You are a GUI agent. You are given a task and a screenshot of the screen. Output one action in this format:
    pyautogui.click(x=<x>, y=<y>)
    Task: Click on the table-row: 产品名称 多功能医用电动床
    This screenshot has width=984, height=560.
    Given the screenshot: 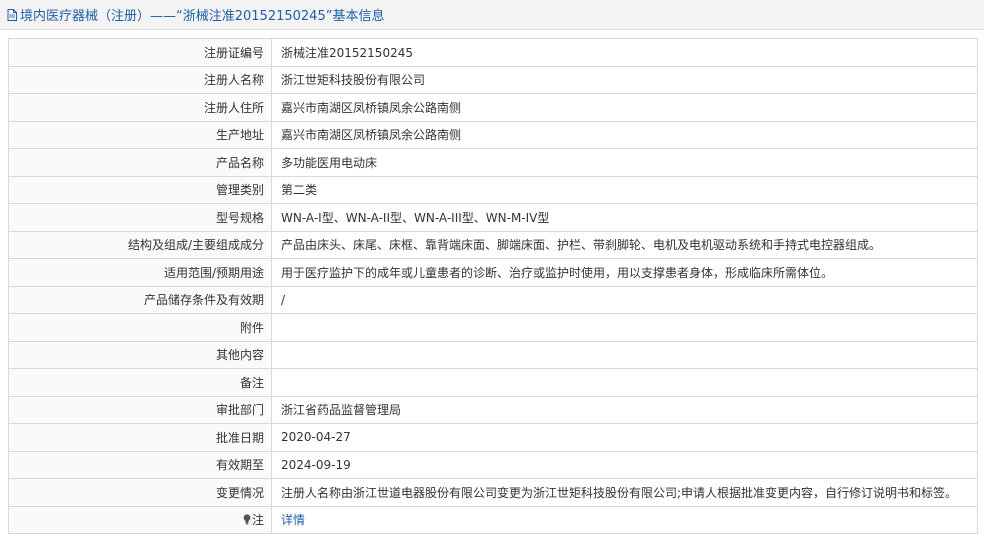 What is the action you would take?
    pyautogui.click(x=493, y=162)
    